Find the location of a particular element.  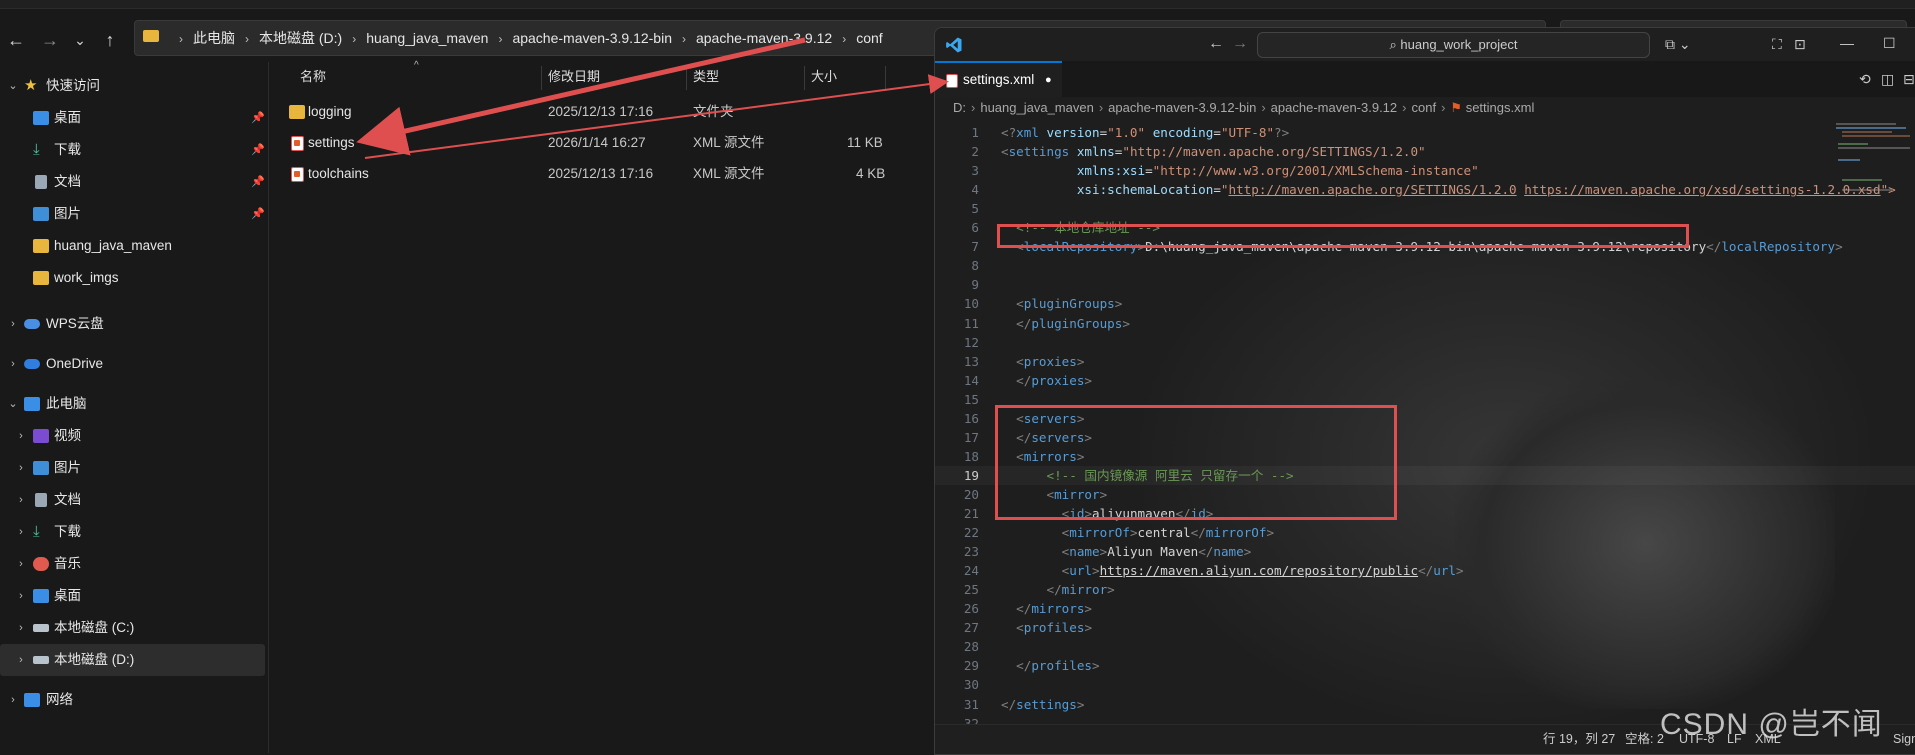

sidebar-item-drive-c: › 本地磁盘 (C:) is located at coordinates (132, 628).